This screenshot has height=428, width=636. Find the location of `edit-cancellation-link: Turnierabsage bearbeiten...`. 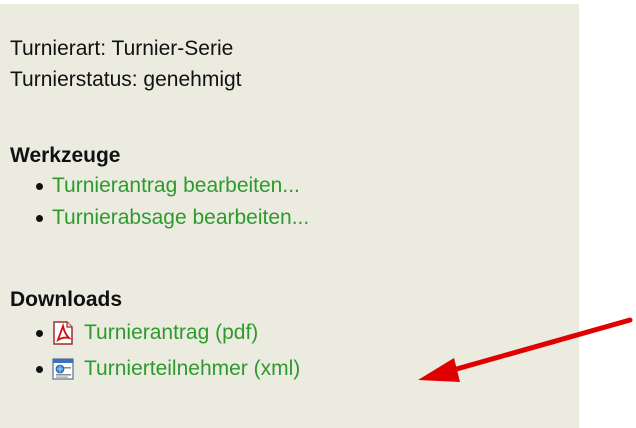

edit-cancellation-link: Turnierabsage bearbeiten... is located at coordinates (180, 218).